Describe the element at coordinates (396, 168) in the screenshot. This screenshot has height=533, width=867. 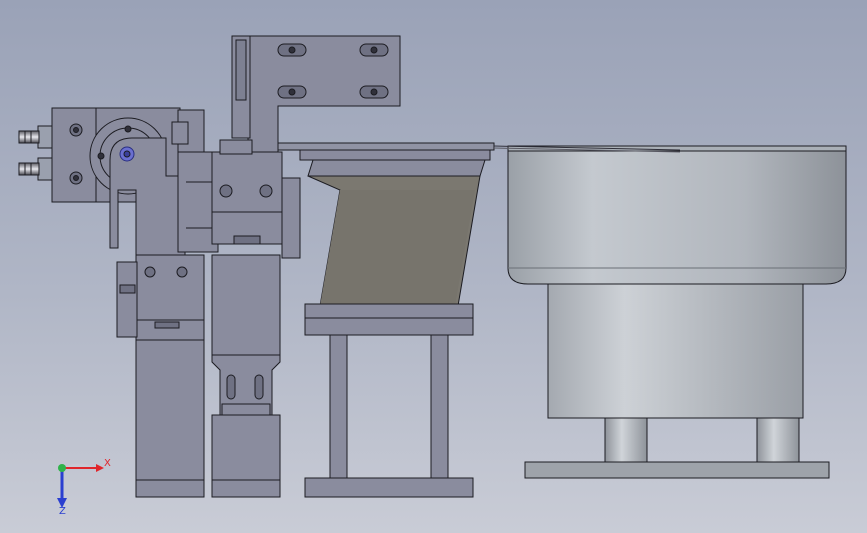
I see `vibrator-top-block` at that location.